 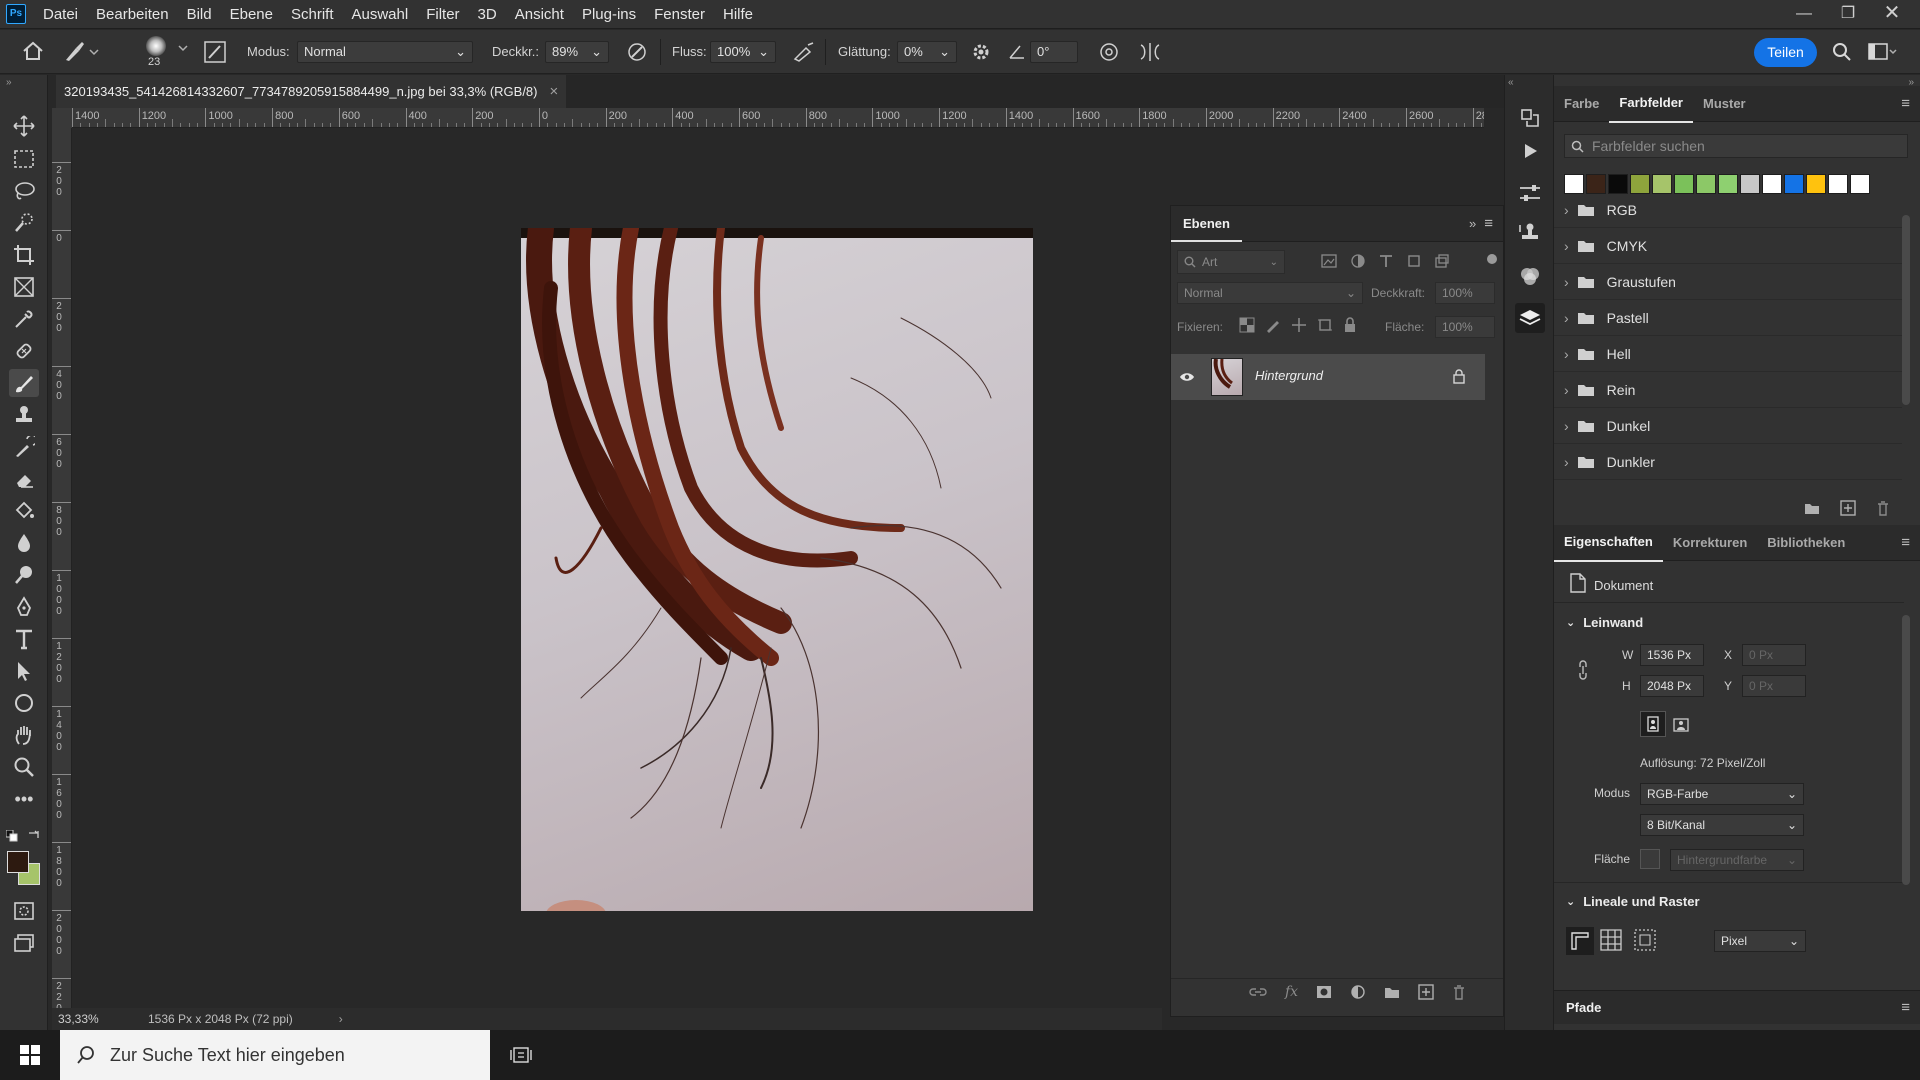 What do you see at coordinates (1109, 52) in the screenshot?
I see `pressure-size-icon` at bounding box center [1109, 52].